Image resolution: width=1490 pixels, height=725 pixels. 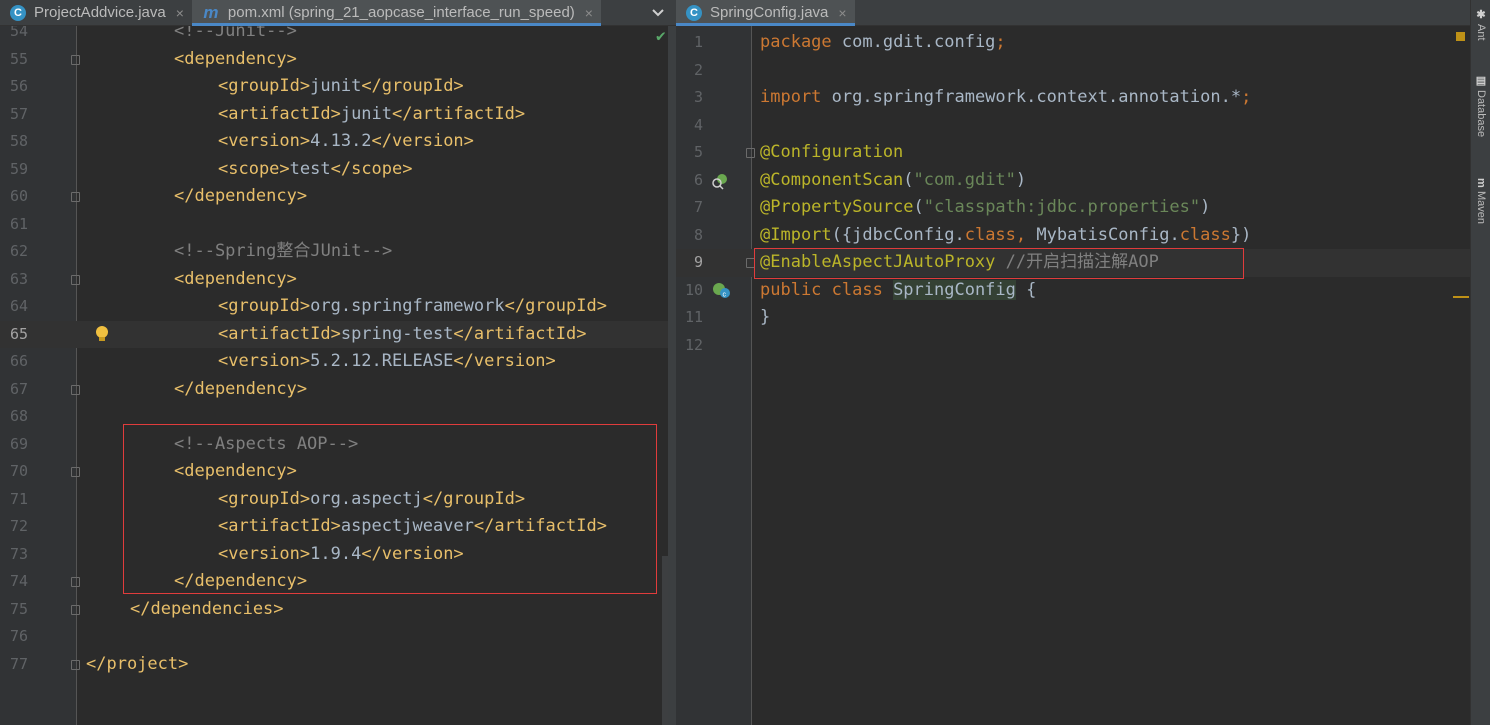 What do you see at coordinates (334, 36) in the screenshot?
I see `code-line: 54 <!--Junit-->` at bounding box center [334, 36].